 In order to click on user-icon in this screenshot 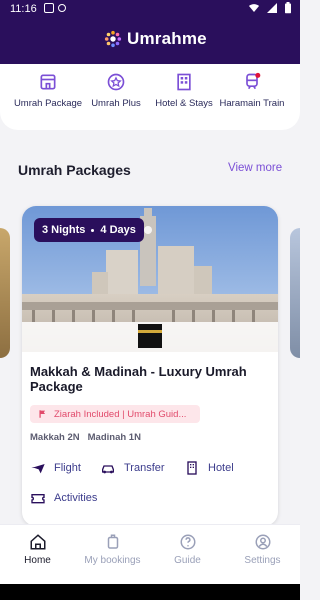, I will do `click(262, 542)`.